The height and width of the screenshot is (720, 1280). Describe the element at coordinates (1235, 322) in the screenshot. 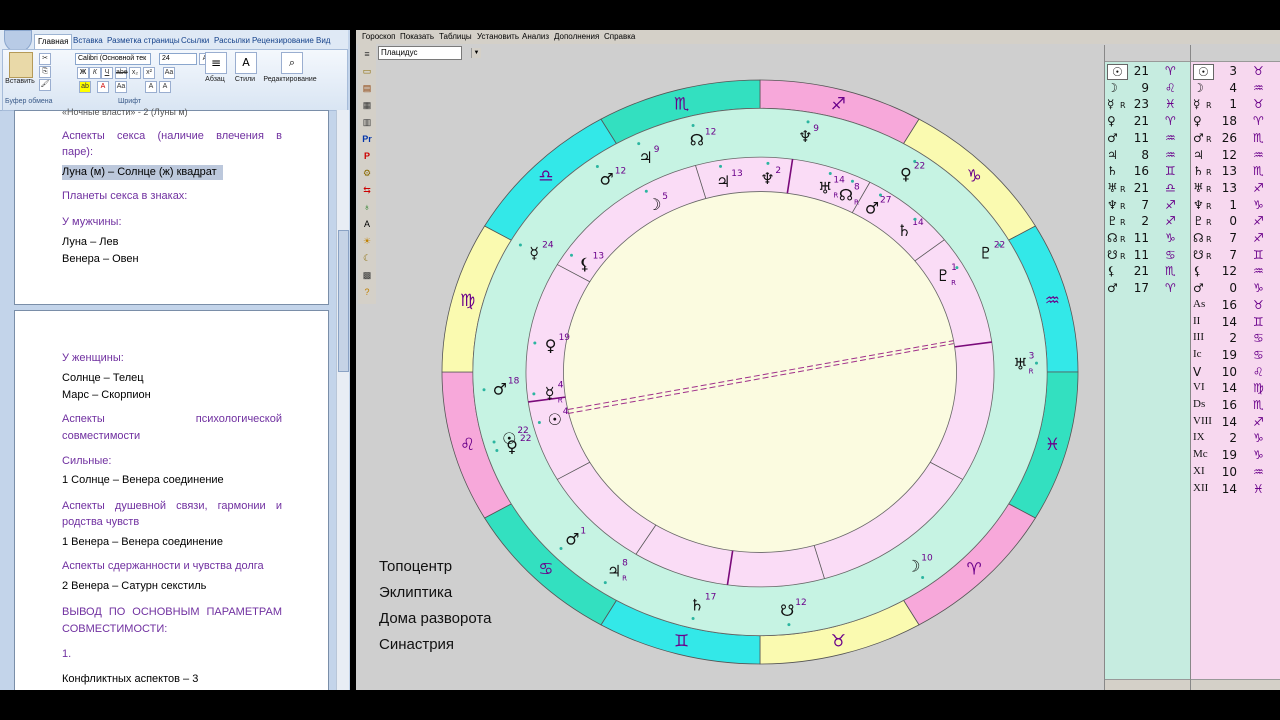

I see `table-row: II 14 ♊` at that location.